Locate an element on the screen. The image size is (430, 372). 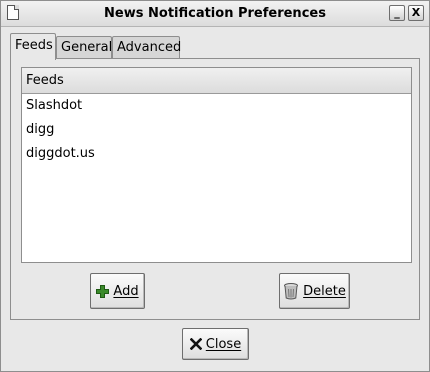
window-close-button: X is located at coordinates (416, 13).